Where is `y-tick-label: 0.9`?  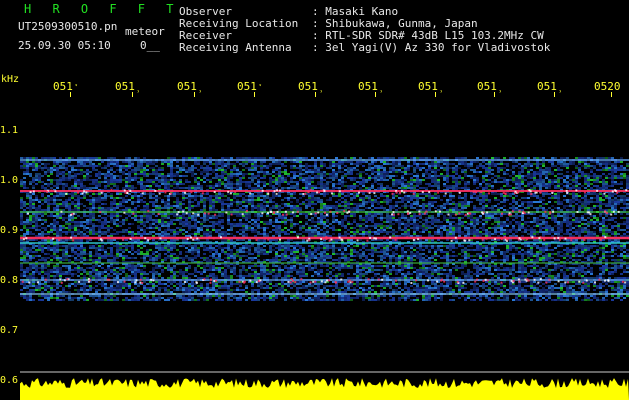 y-tick-label: 0.9 is located at coordinates (9, 230).